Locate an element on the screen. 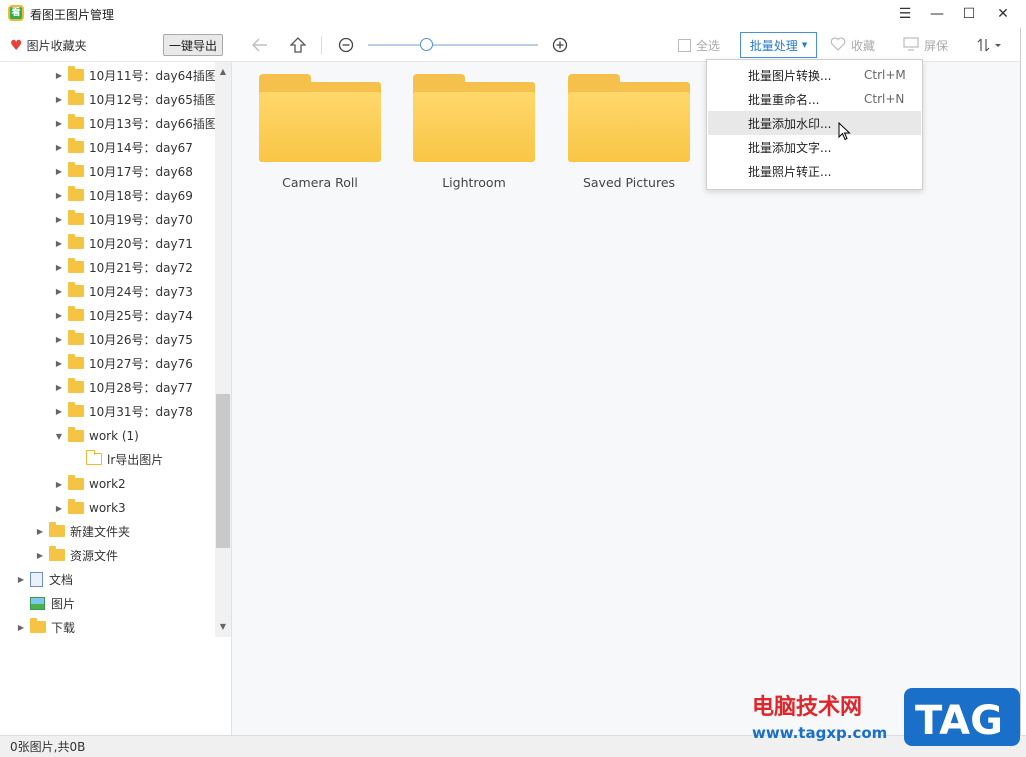  folder-tile: Camera Roll is located at coordinates (320, 134).